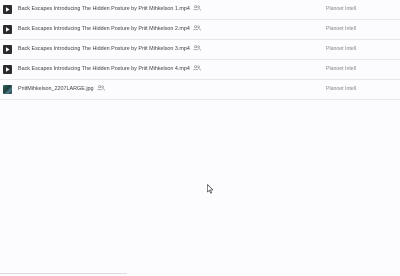  I want to click on image-thumbnail-icon, so click(7, 89).